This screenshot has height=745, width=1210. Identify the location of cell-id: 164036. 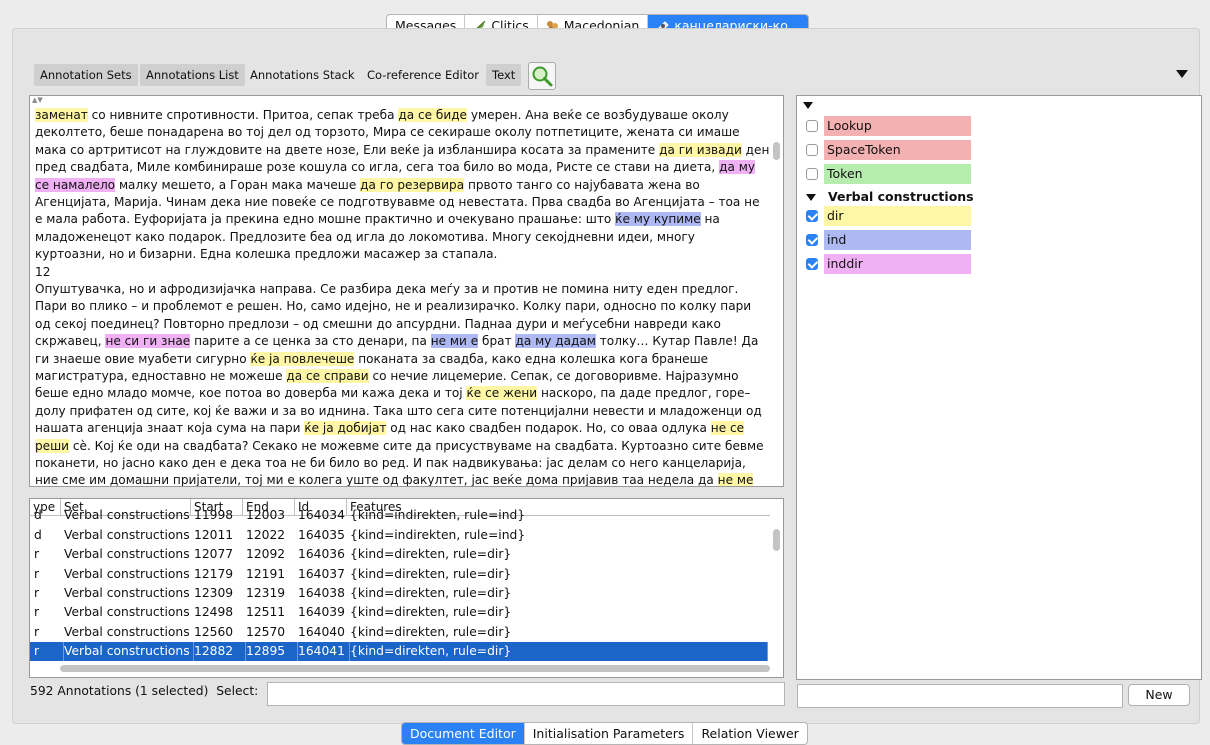
(321, 554).